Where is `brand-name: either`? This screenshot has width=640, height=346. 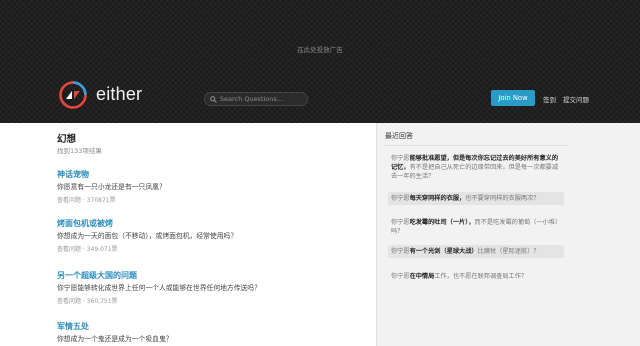 brand-name: either is located at coordinates (119, 94).